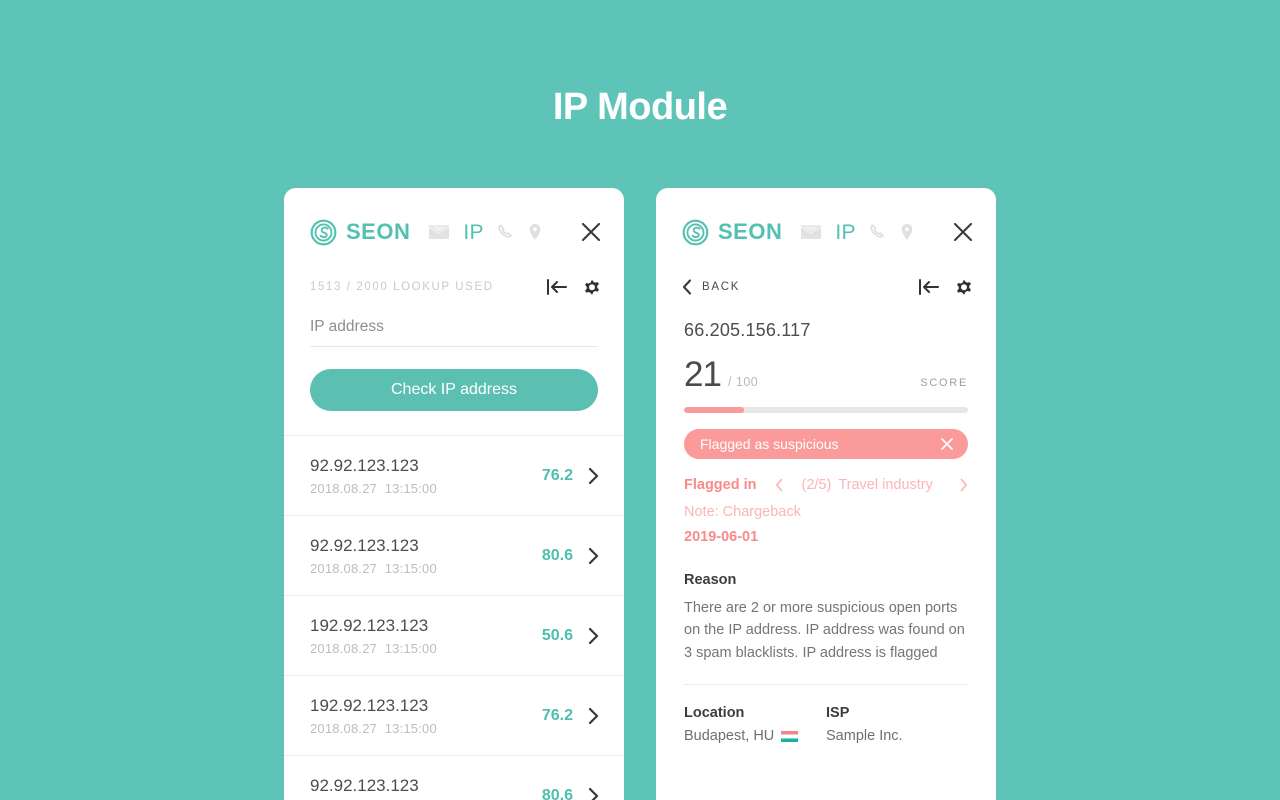 This screenshot has height=800, width=1280. I want to click on flagged-in-label: Flagged in, so click(720, 485).